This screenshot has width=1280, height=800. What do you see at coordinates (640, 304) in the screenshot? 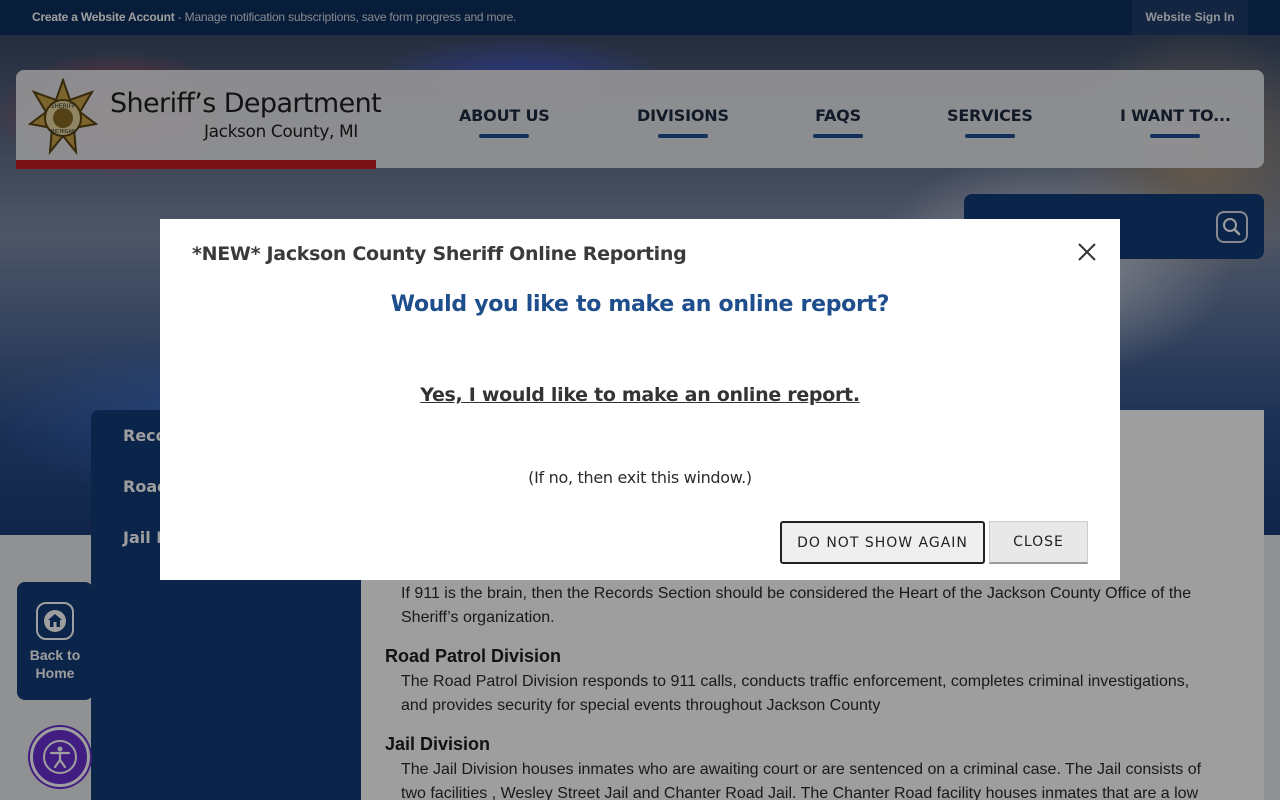
I see `modal-question: Would you like to make an online report?` at bounding box center [640, 304].